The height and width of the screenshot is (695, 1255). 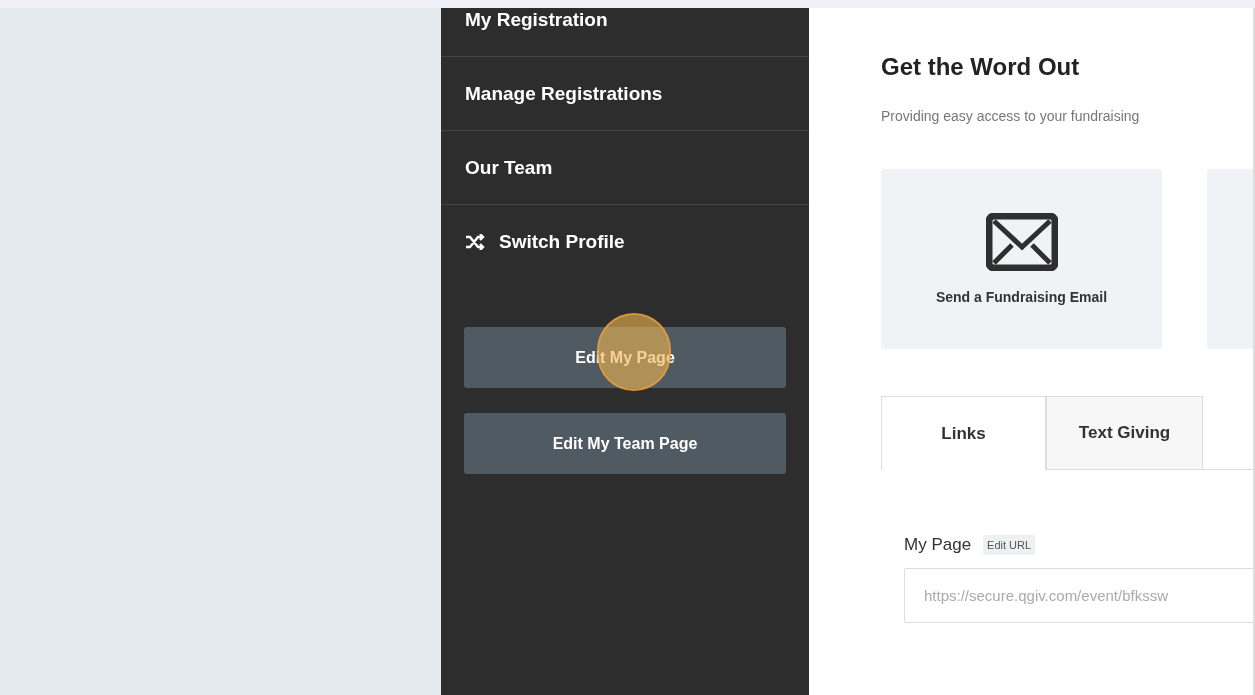 What do you see at coordinates (536, 20) in the screenshot?
I see `sidebar-link: My Registration` at bounding box center [536, 20].